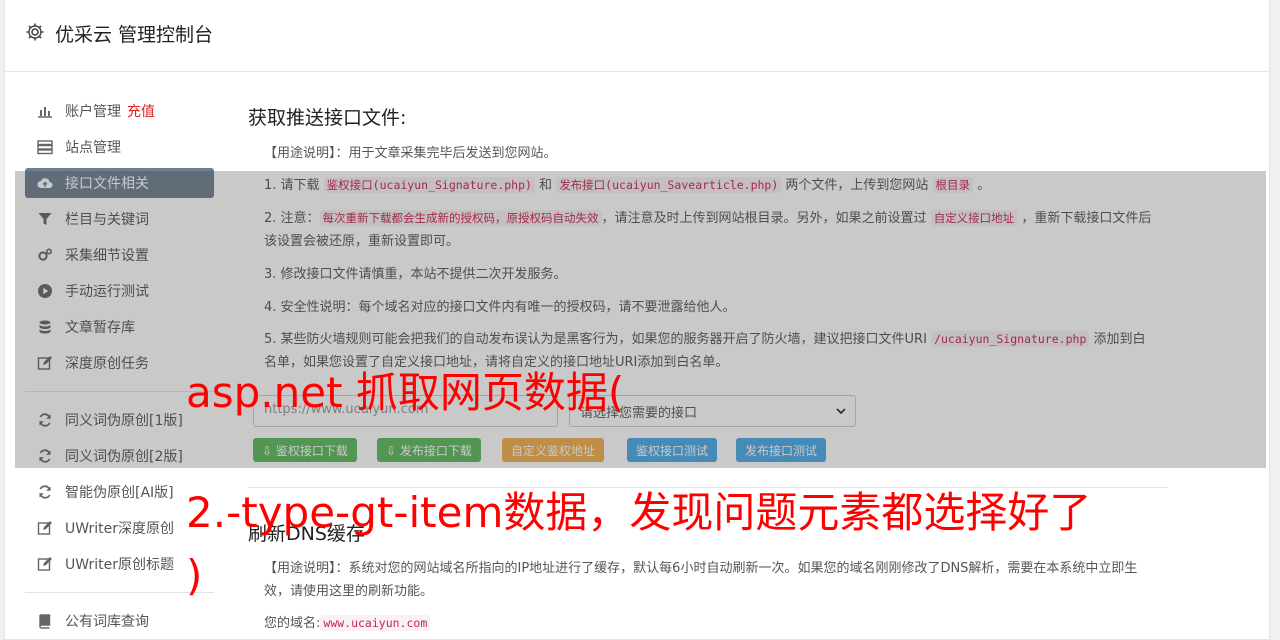 This screenshot has height=640, width=1280. What do you see at coordinates (637, 36) in the screenshot?
I see `header: 优采云 管理控制台` at bounding box center [637, 36].